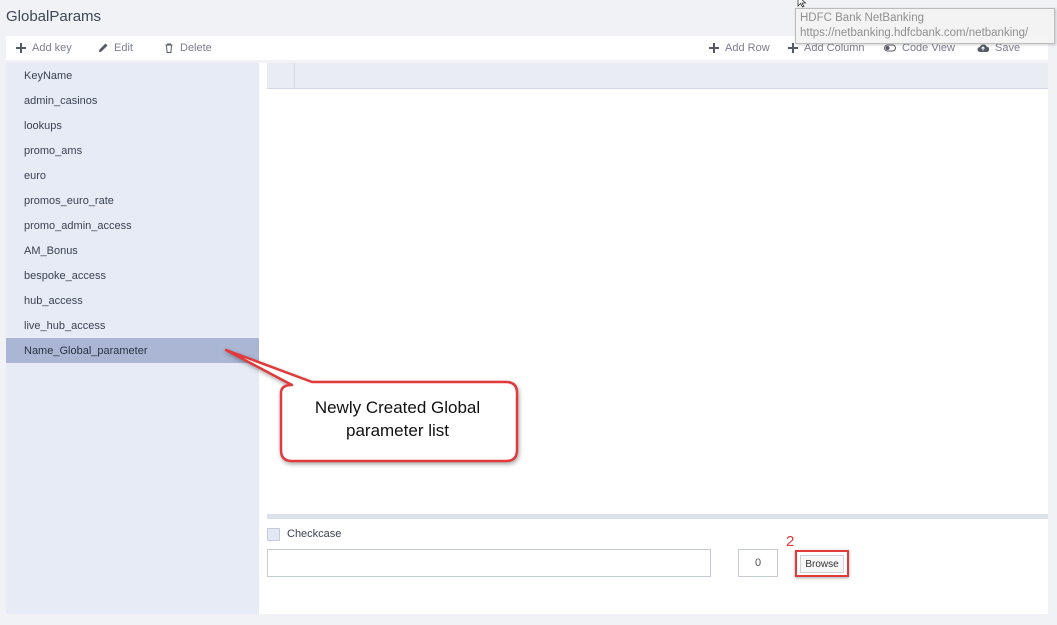 The image size is (1057, 625). I want to click on add-key-label: Add key, so click(52, 48).